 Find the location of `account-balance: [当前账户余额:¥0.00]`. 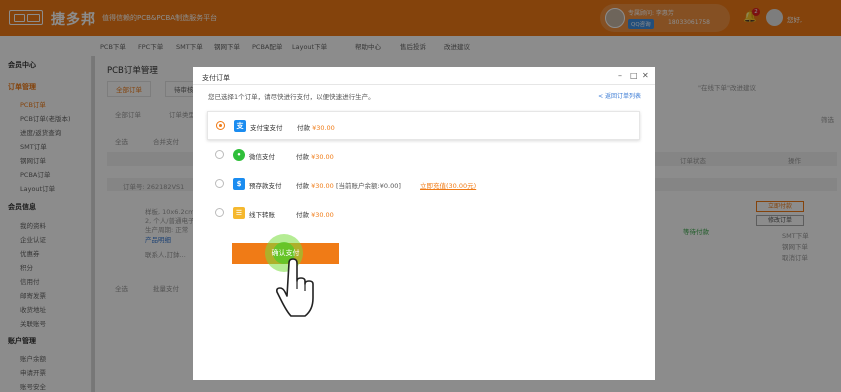

account-balance: [当前账户余额:¥0.00] is located at coordinates (368, 186).